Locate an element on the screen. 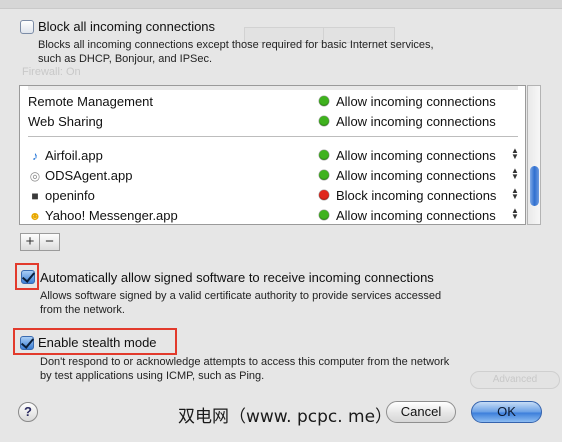 The image size is (562, 442). list-top-edge is located at coordinates (273, 88).